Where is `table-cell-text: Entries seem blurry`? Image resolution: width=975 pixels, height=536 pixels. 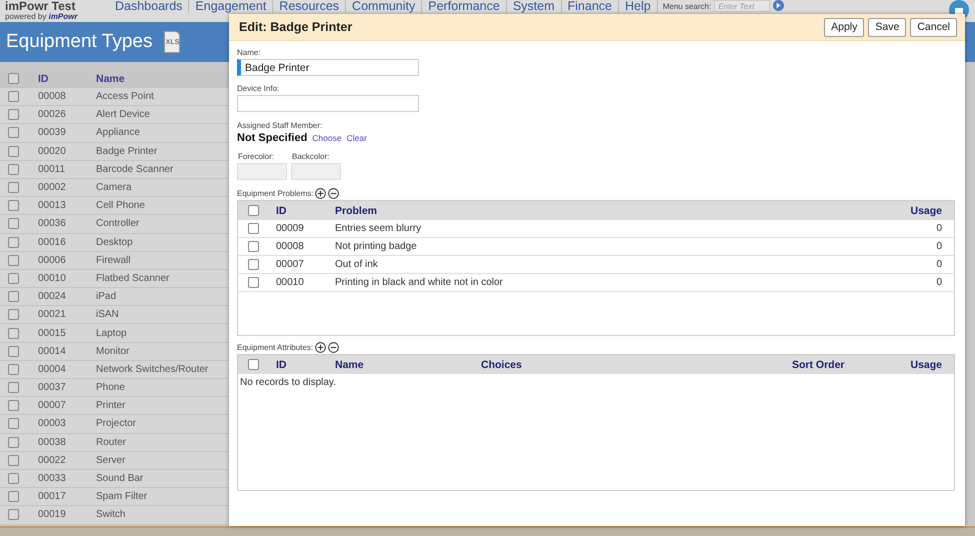
table-cell-text: Entries seem blurry is located at coordinates (378, 228).